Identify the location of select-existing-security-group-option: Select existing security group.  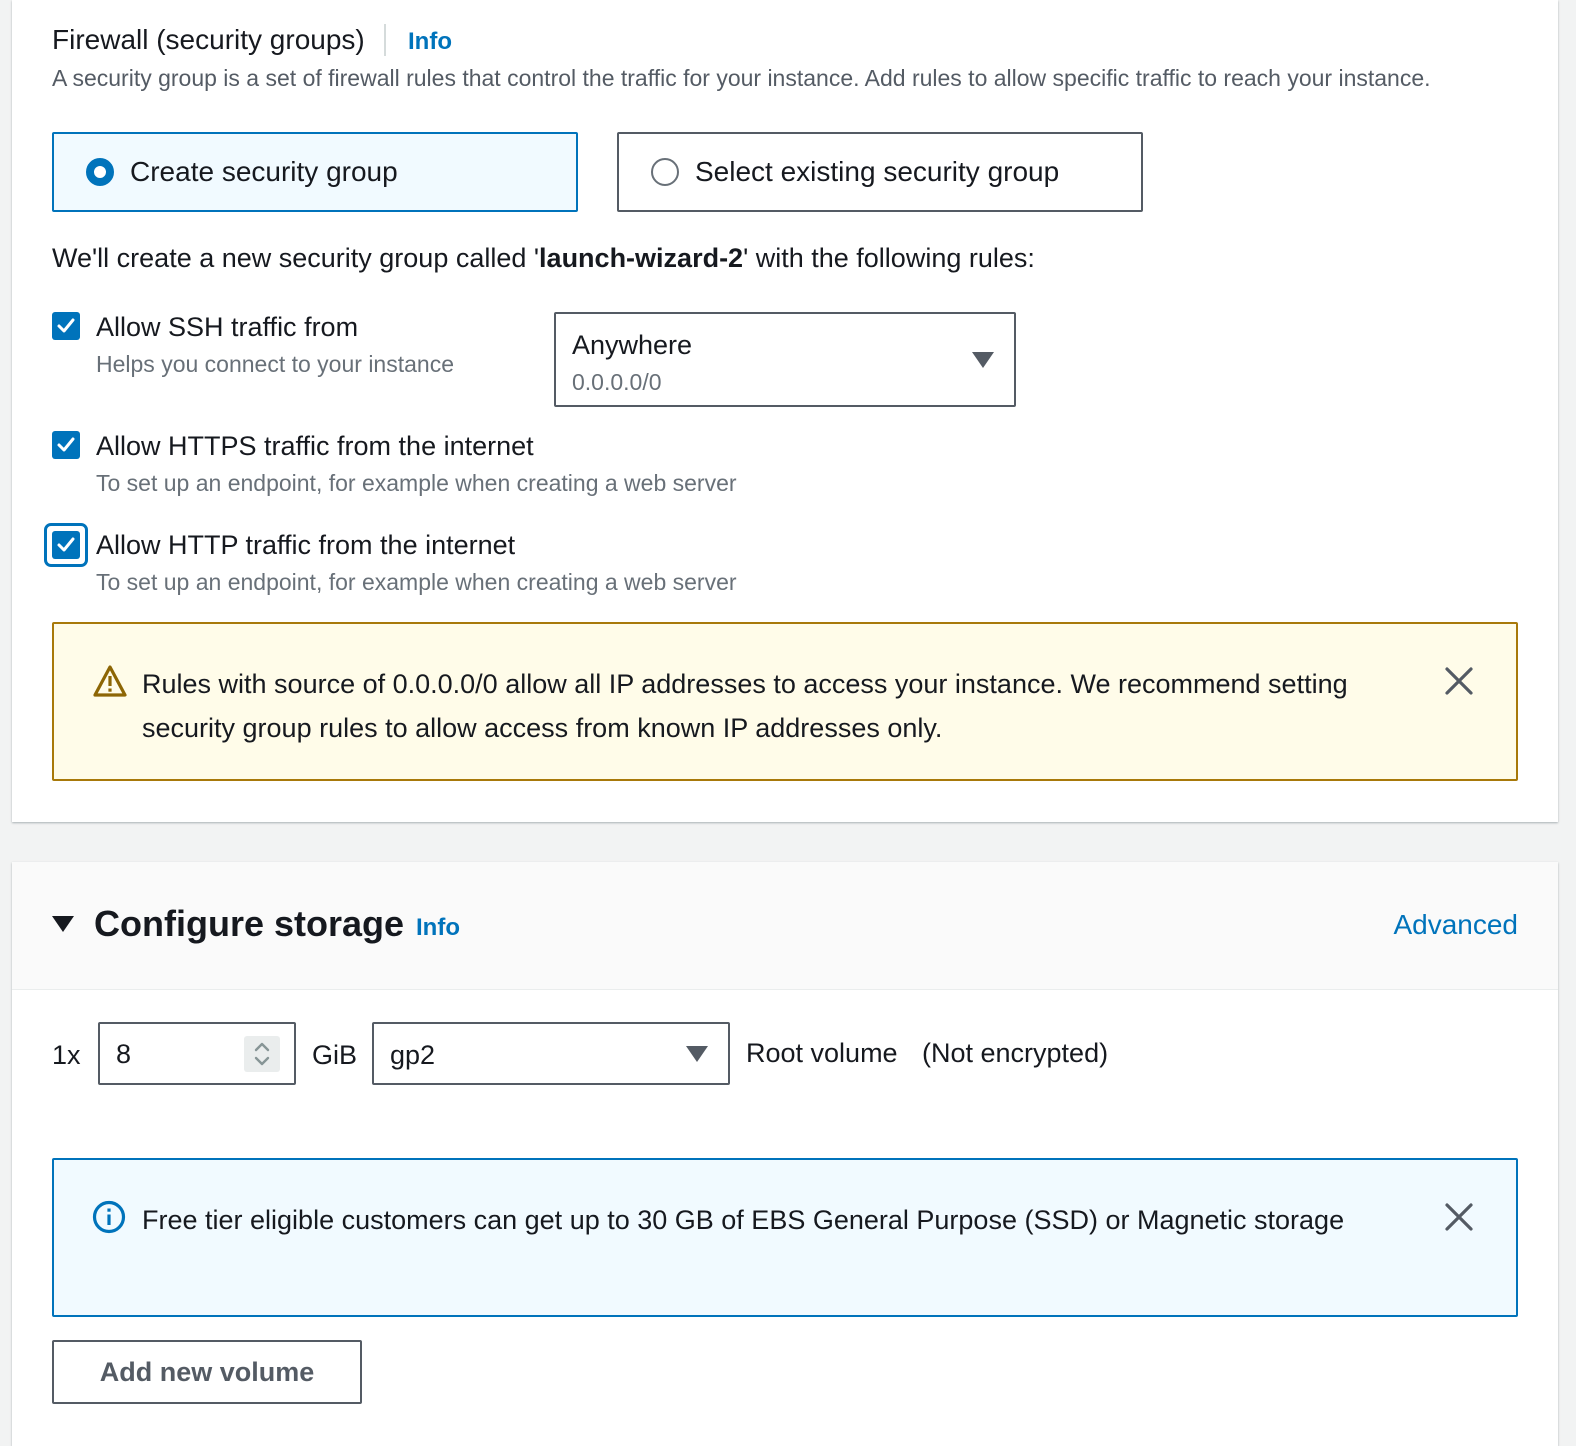
(880, 172).